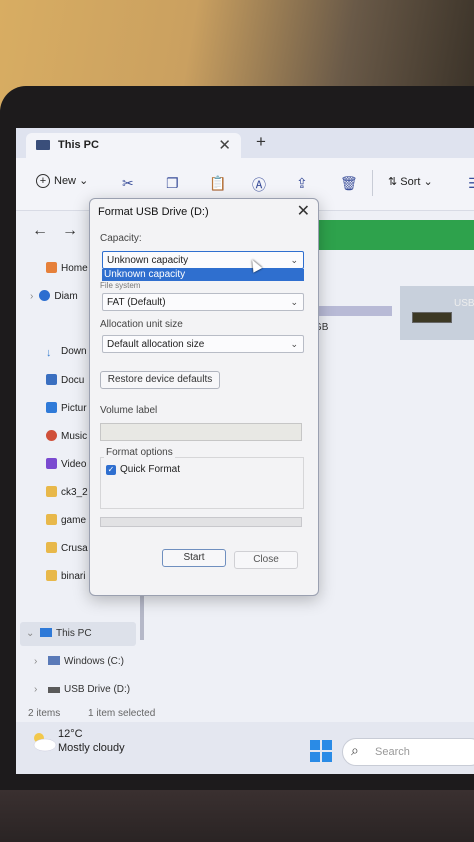  I want to click on filesystem-select: FAT (Default) ⌄, so click(203, 302).